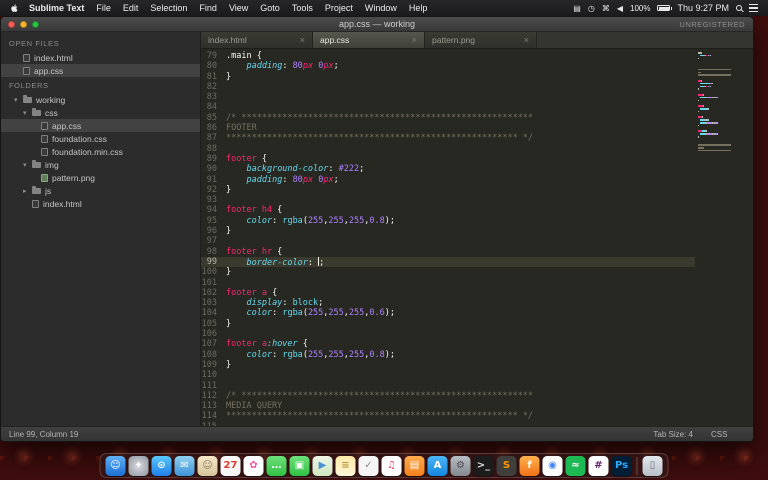 The image size is (768, 480). I want to click on battery-icon, so click(665, 8).